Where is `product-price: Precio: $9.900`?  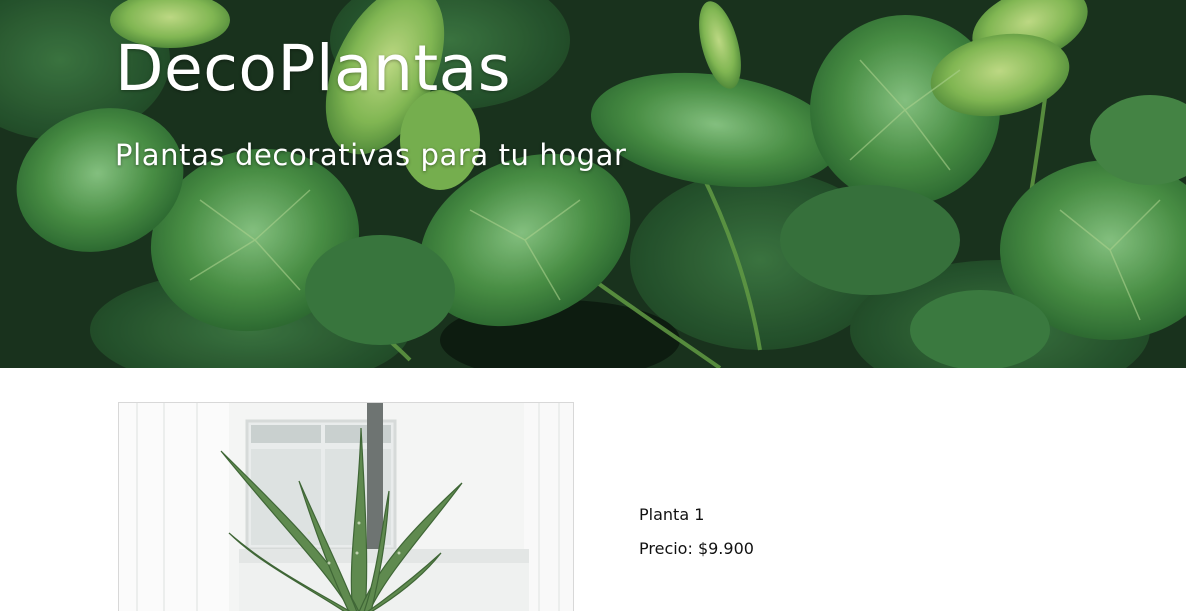
product-price: Precio: $9.900 is located at coordinates (696, 548).